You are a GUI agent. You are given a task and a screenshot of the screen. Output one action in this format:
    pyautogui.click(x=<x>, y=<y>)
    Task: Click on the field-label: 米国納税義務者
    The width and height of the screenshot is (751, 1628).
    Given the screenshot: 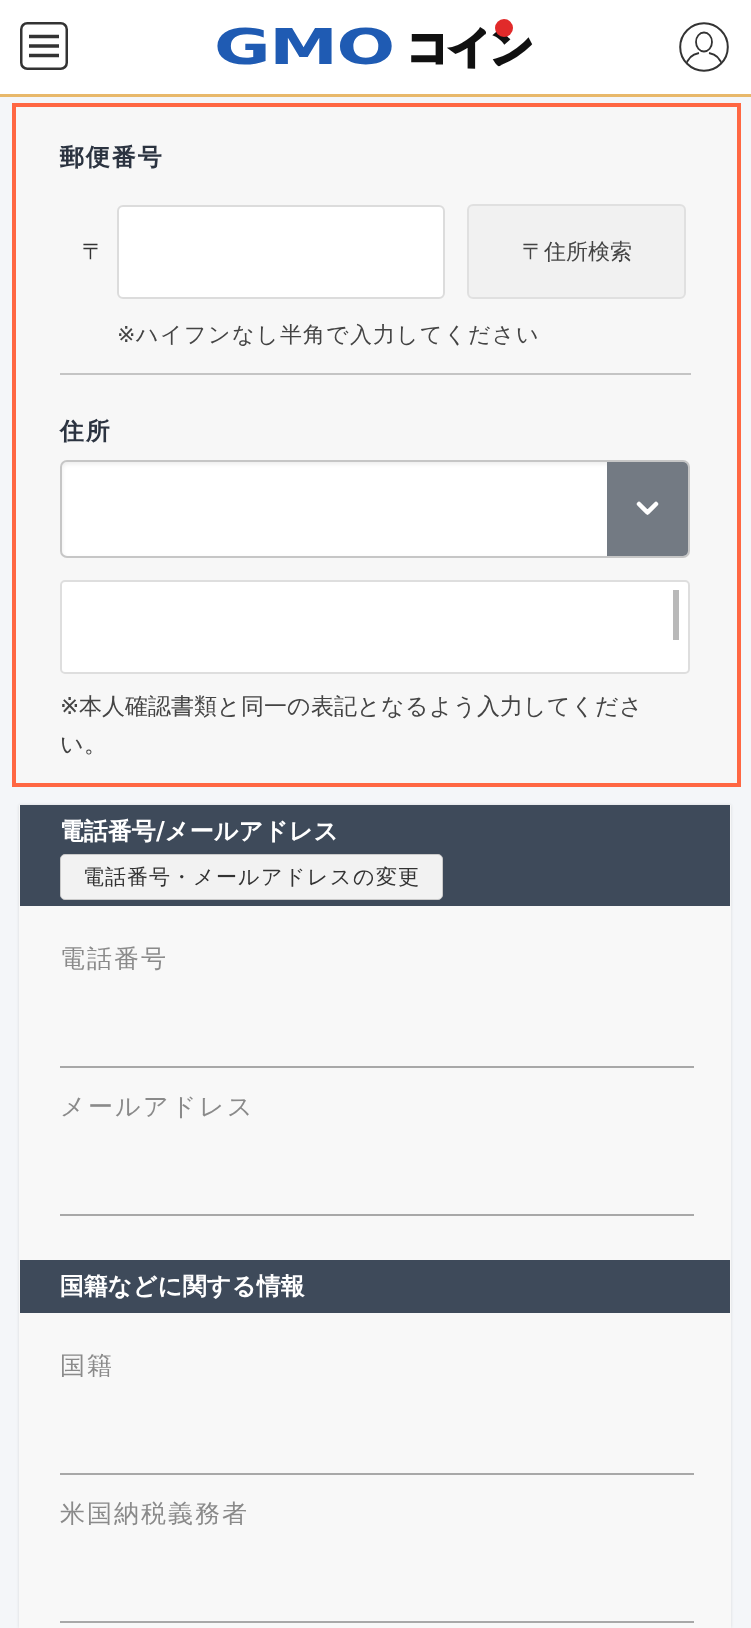 What is the action you would take?
    pyautogui.click(x=154, y=1514)
    